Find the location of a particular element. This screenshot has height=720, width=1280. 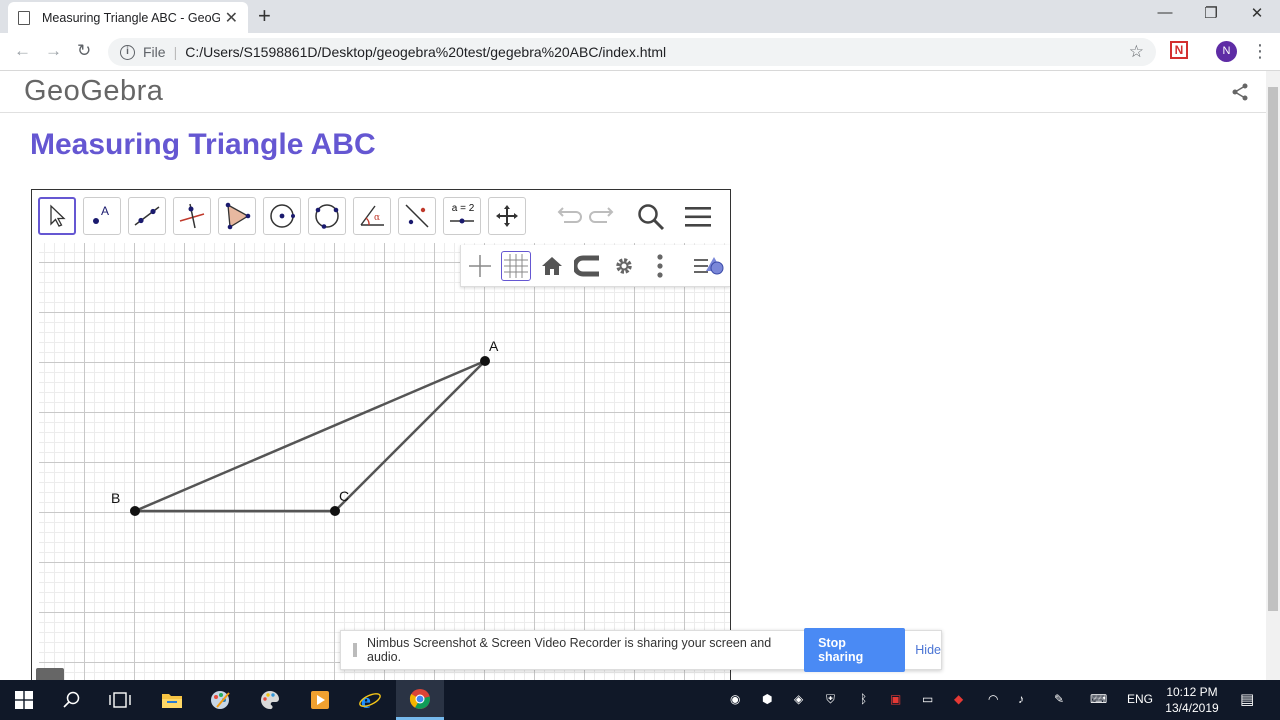

media-app-button is located at coordinates (320, 700).